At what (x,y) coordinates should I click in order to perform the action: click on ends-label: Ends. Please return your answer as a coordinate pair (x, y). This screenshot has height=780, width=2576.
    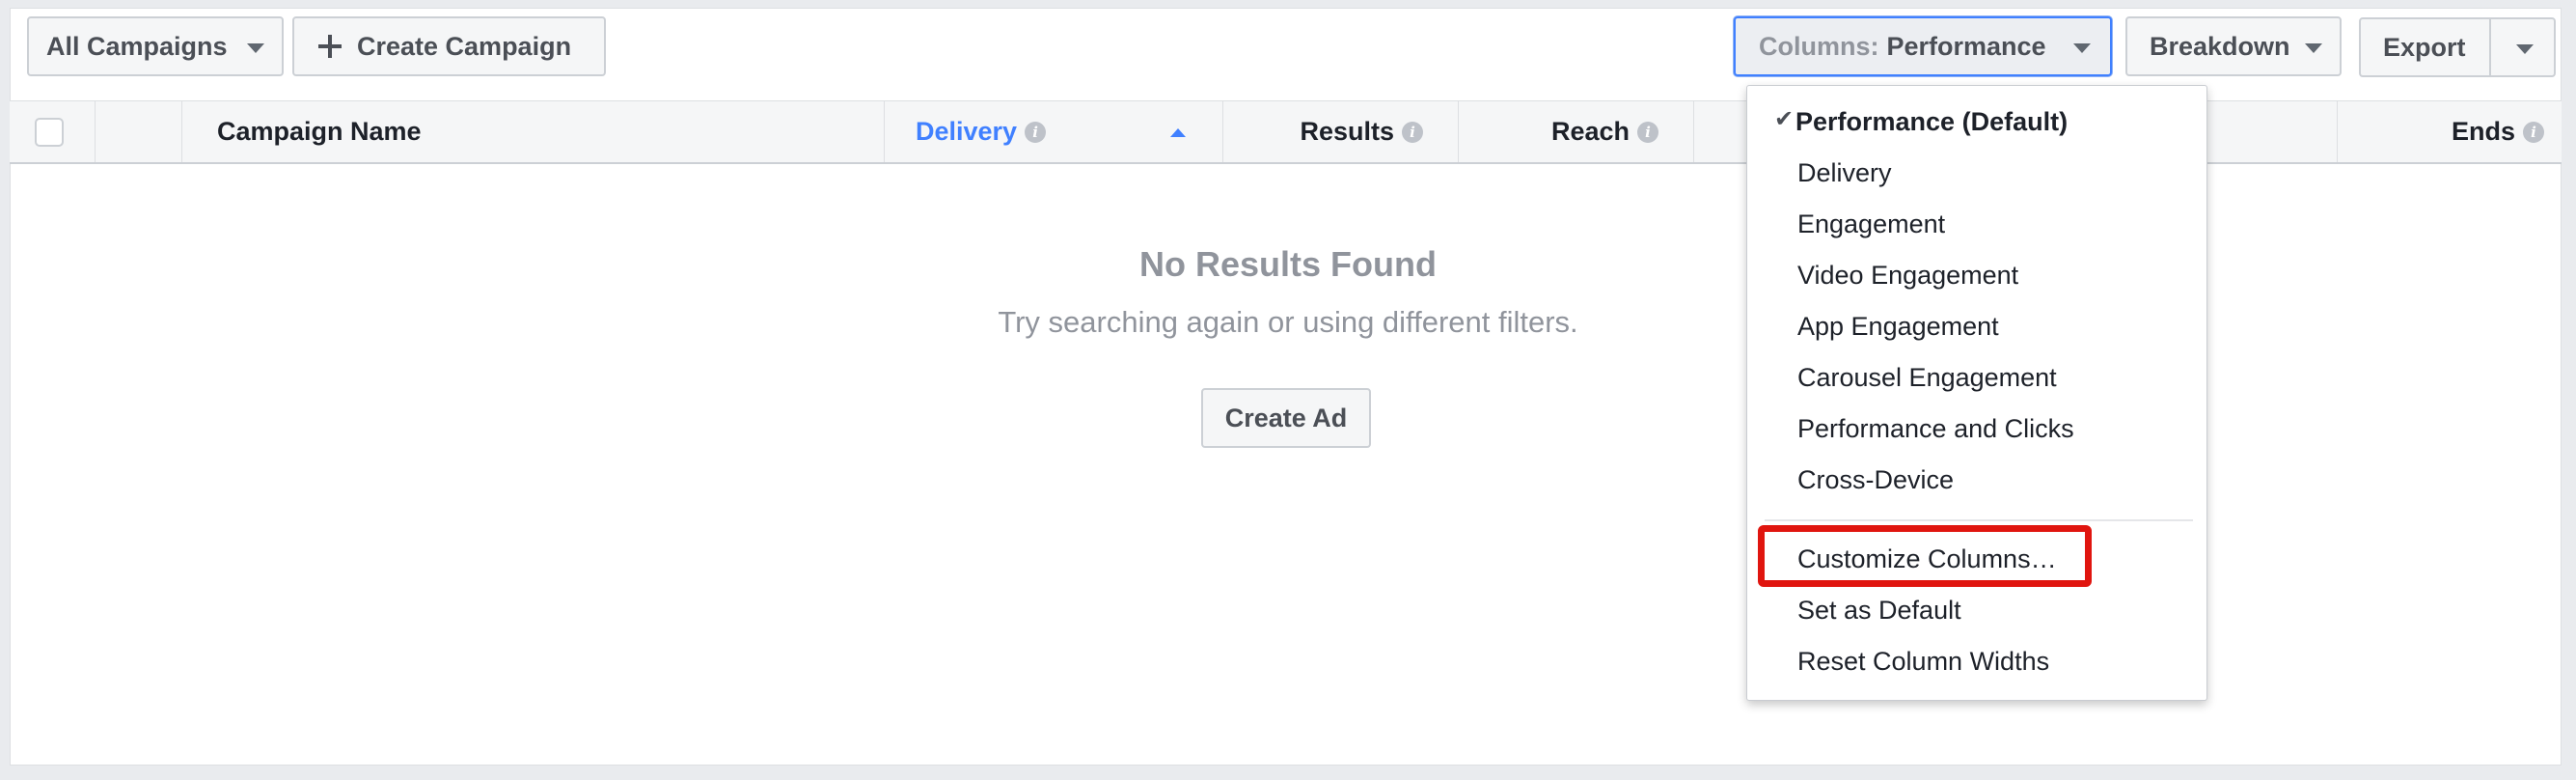
    Looking at the image, I should click on (2483, 131).